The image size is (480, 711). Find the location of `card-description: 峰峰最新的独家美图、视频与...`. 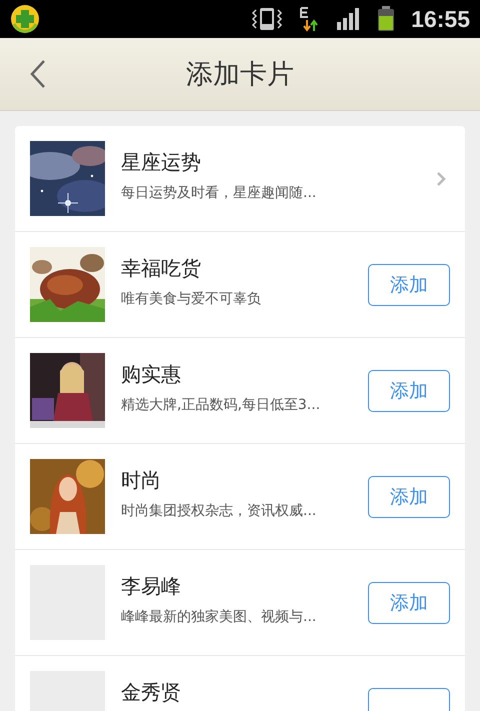

card-description: 峰峰最新的独家美图、视频与... is located at coordinates (219, 617).